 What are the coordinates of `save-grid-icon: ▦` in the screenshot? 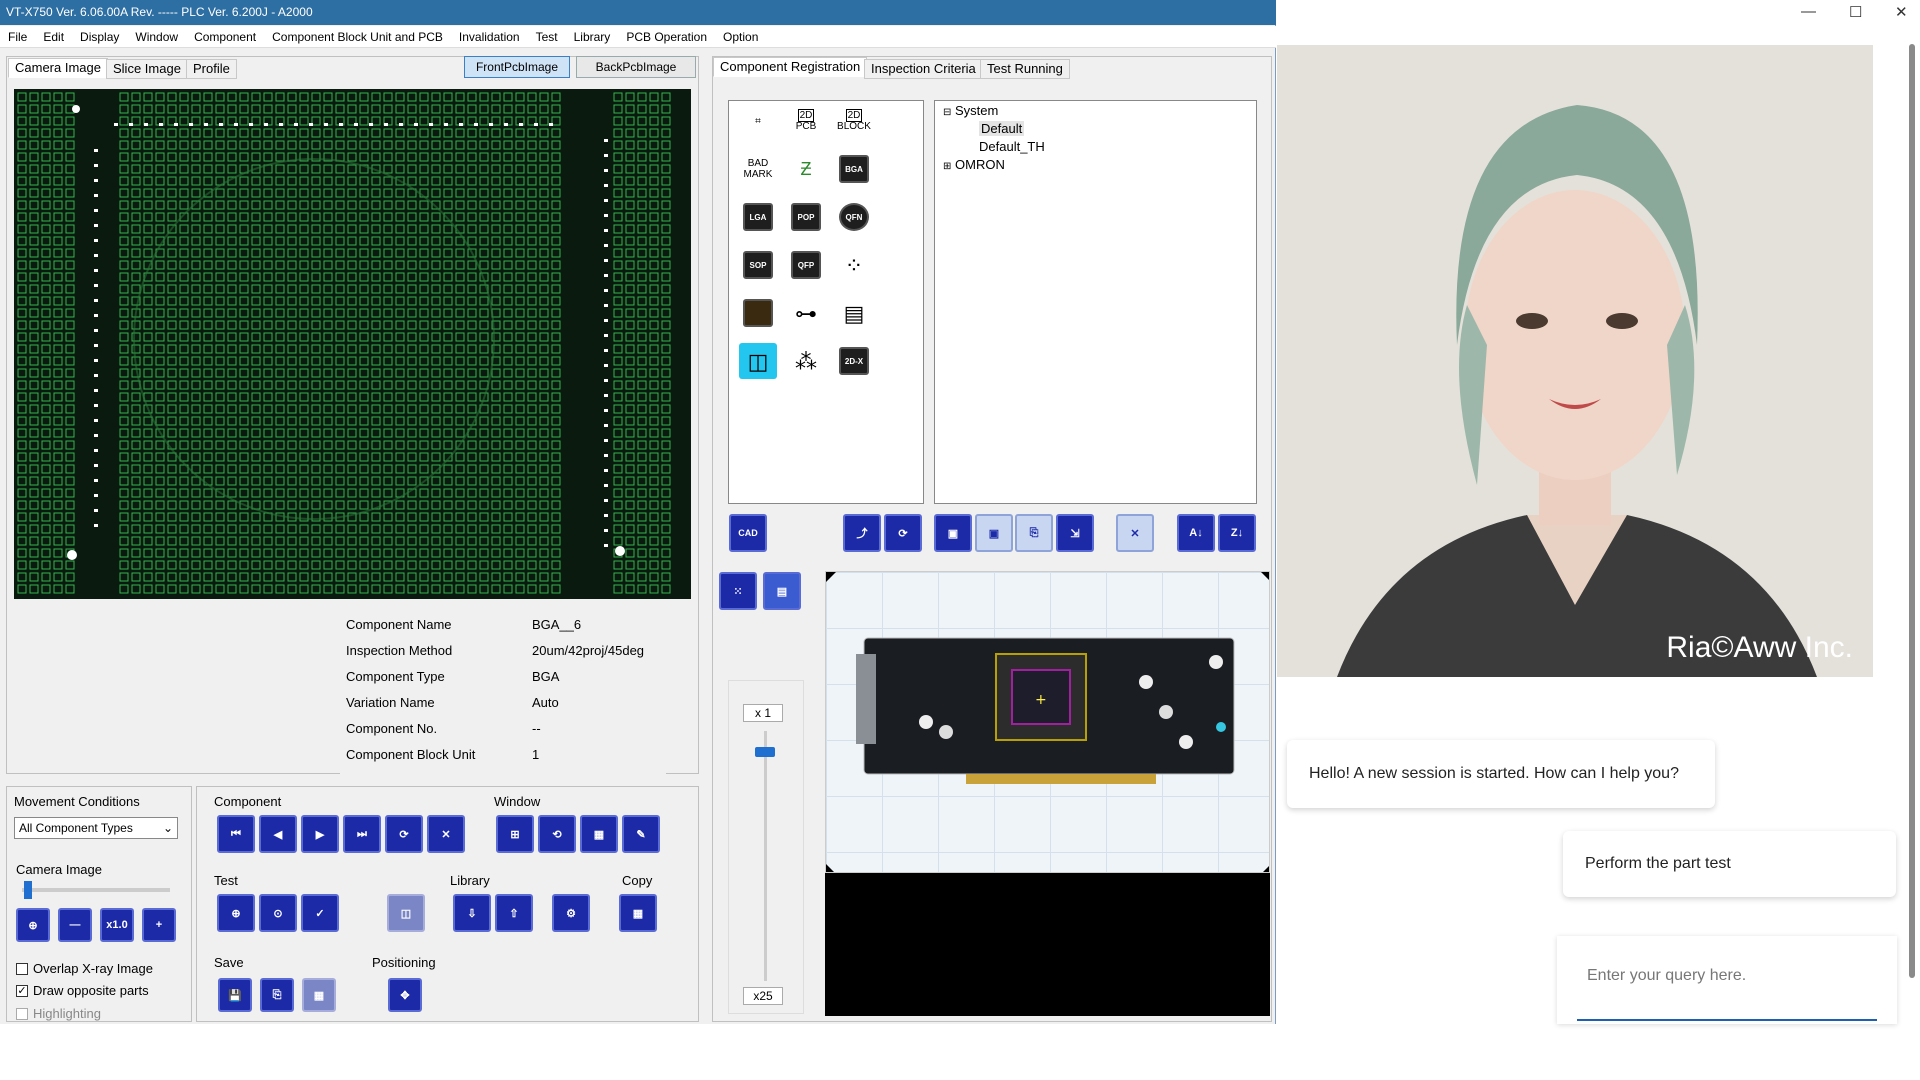 It's located at (319, 995).